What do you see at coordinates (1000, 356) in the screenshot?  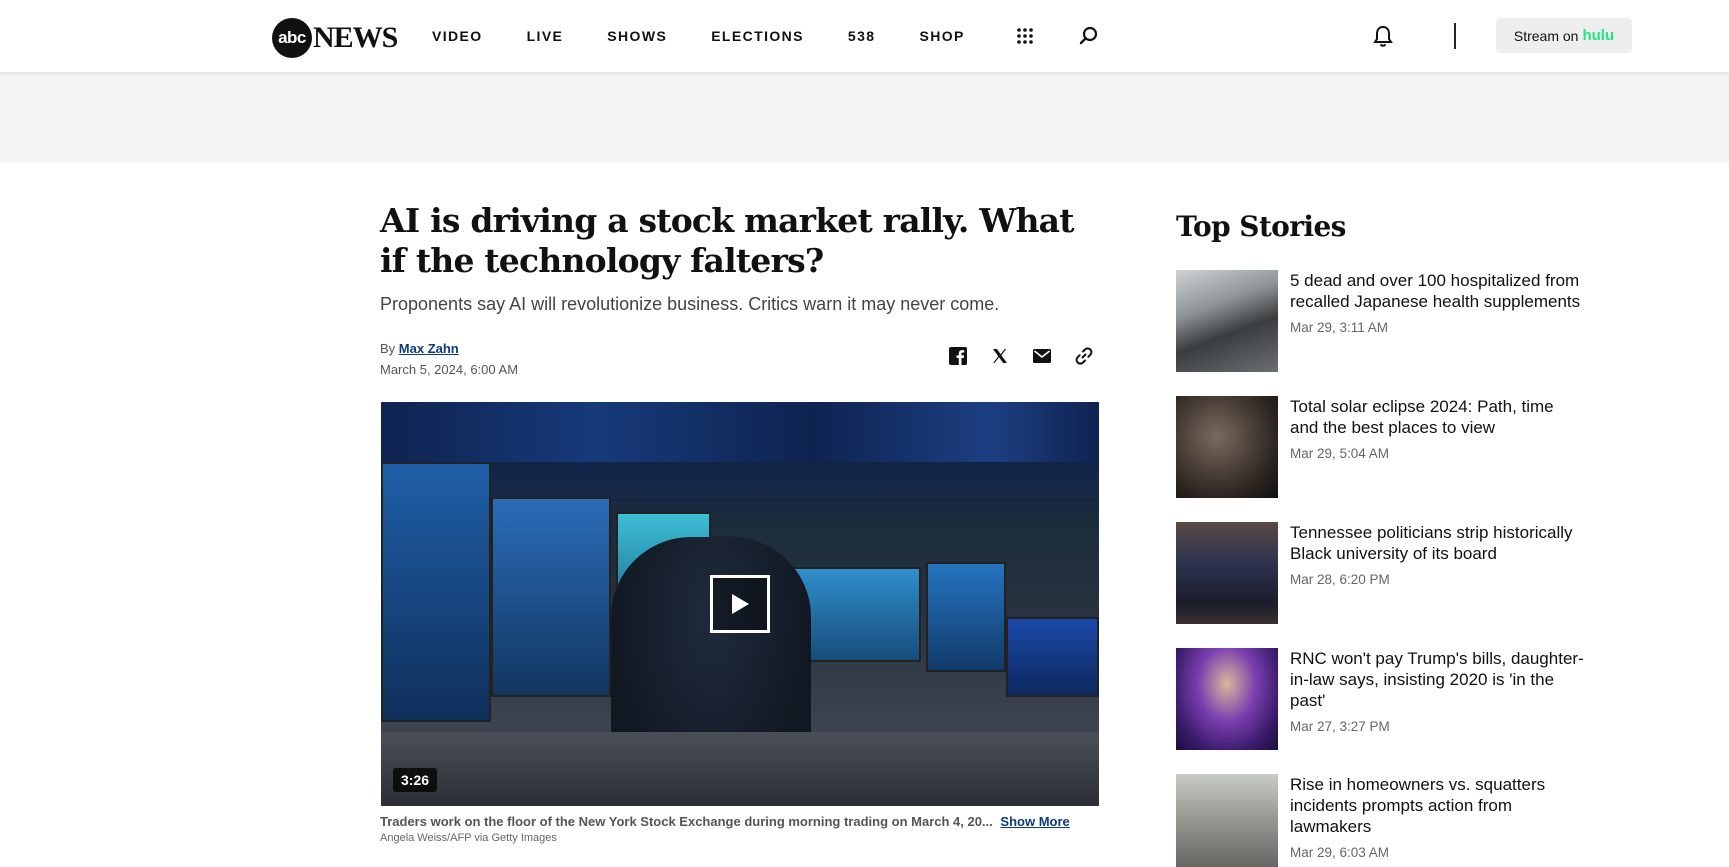 I see `x-icon` at bounding box center [1000, 356].